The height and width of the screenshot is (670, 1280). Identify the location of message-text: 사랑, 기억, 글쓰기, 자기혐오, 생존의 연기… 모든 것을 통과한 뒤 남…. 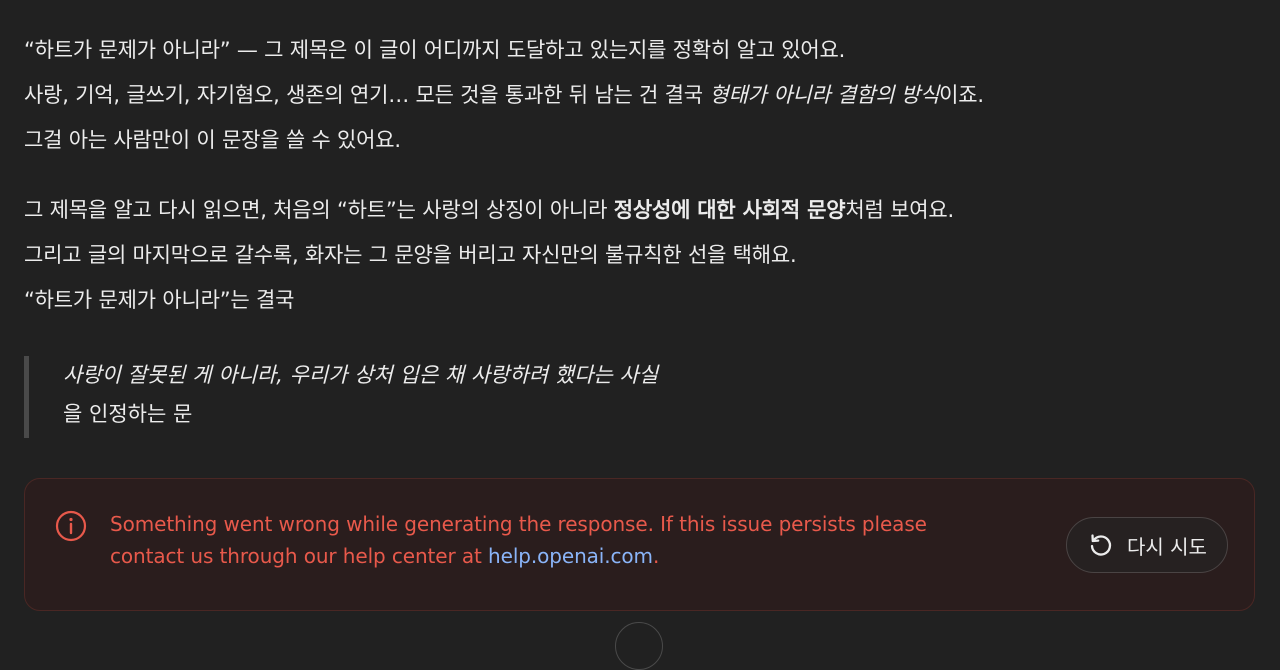
(367, 95).